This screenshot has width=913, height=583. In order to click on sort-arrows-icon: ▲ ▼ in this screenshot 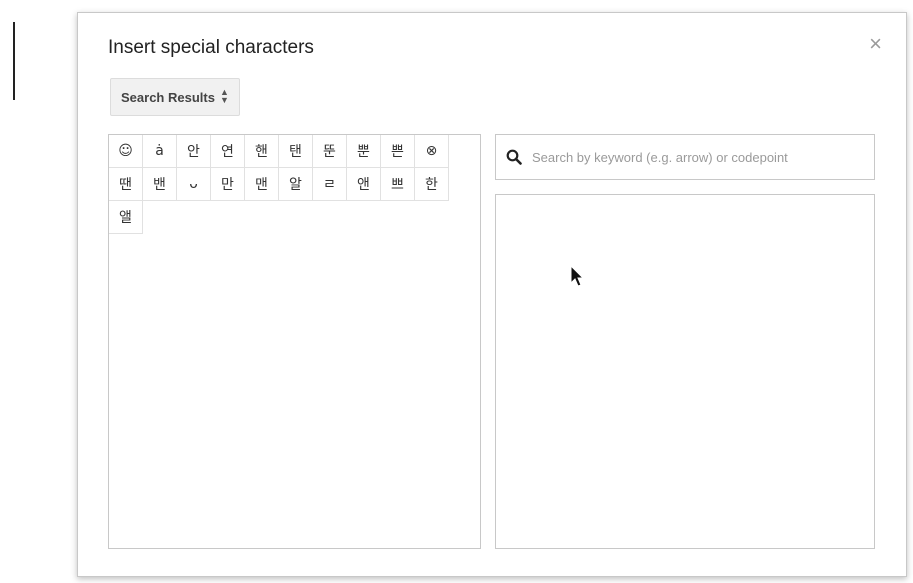, I will do `click(224, 96)`.